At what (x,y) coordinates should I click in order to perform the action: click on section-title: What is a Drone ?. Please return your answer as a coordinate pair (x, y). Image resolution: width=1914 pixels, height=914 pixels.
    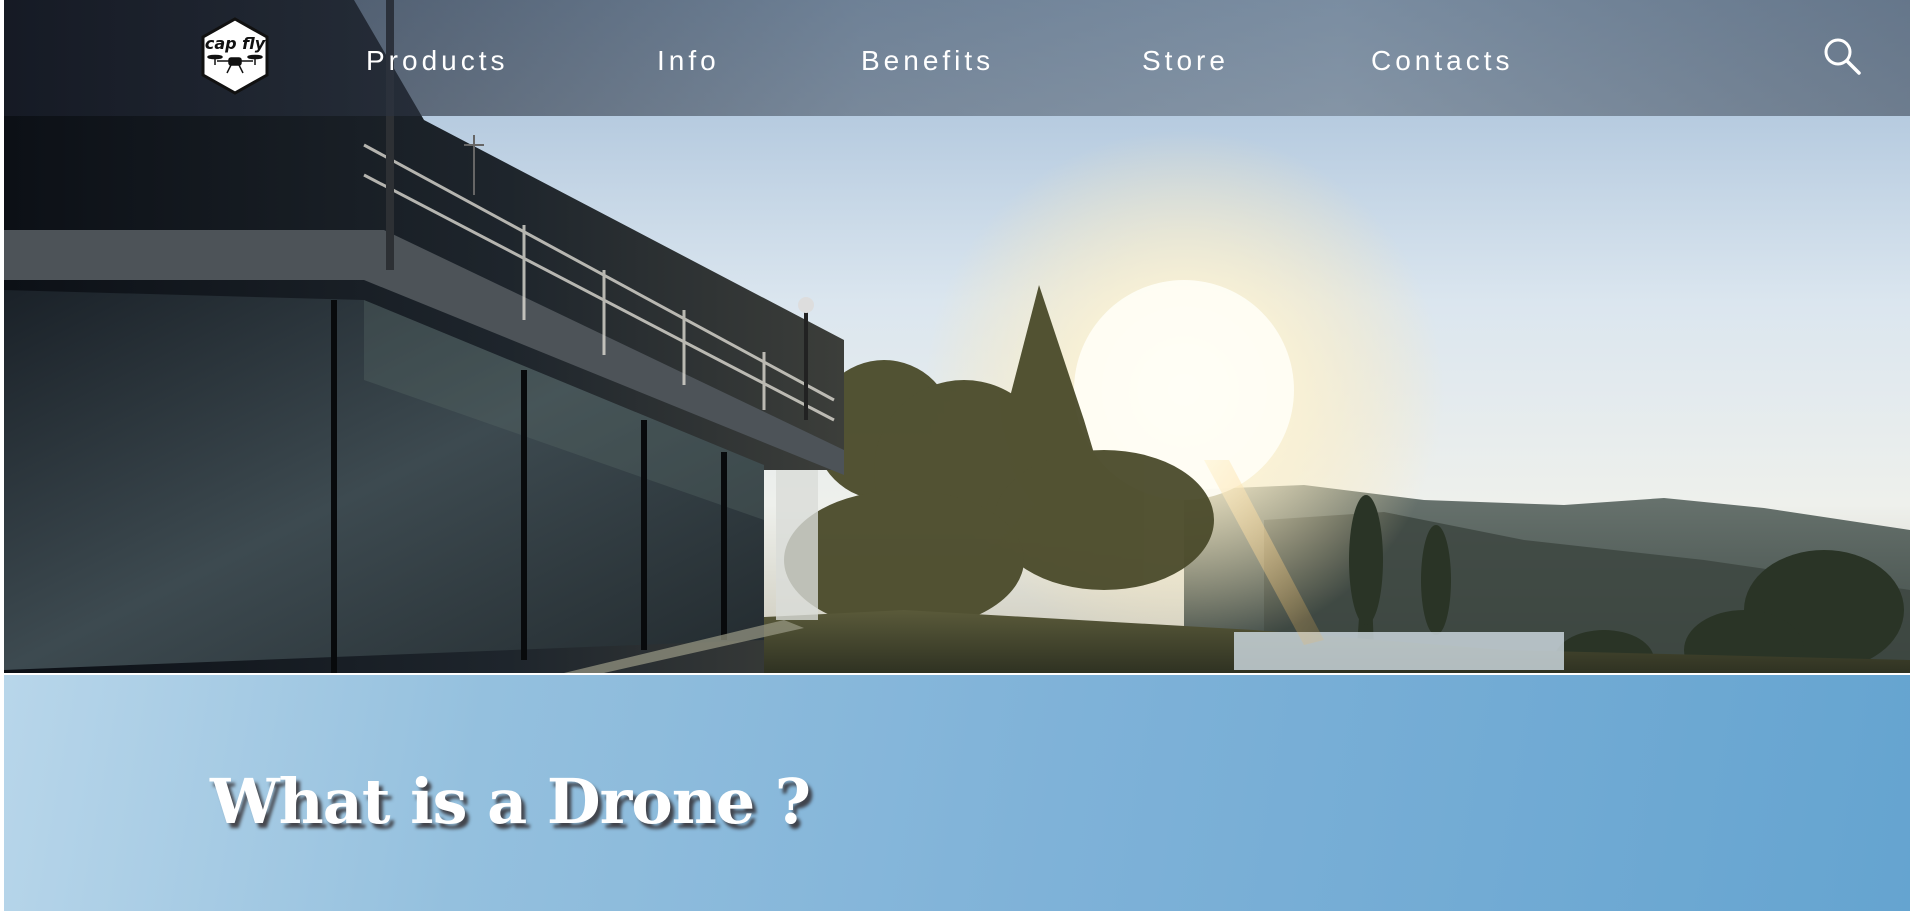
    Looking at the image, I should click on (510, 801).